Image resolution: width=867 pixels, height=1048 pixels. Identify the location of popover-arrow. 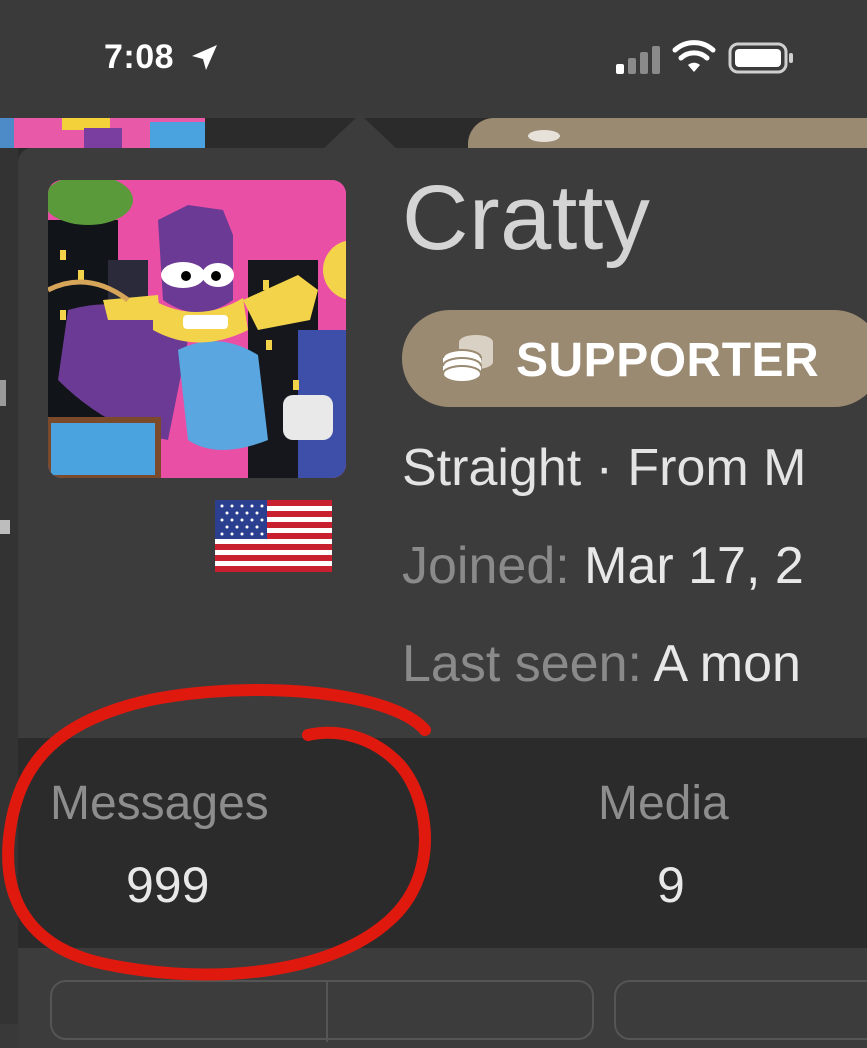
(360, 132).